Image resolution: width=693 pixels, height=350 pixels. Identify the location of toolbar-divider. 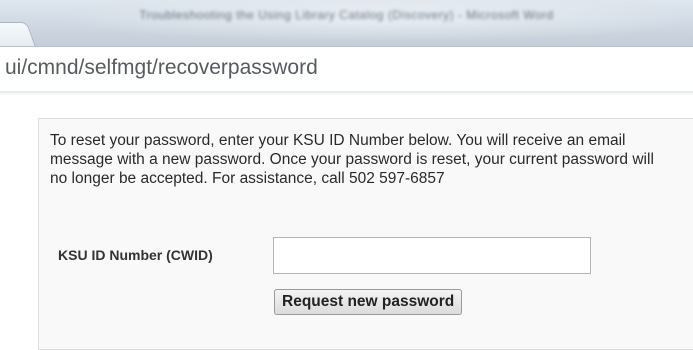
(346, 93).